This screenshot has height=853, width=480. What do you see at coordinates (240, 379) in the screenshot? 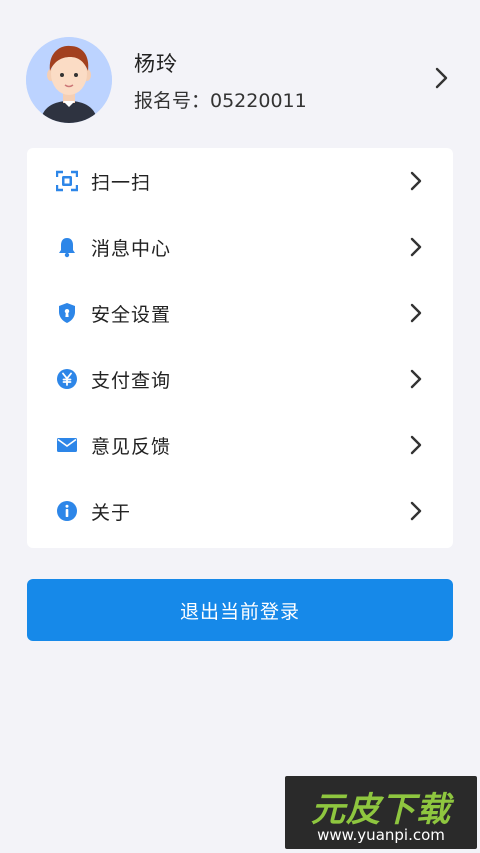
I see `menu-item-payment: 支付查询` at bounding box center [240, 379].